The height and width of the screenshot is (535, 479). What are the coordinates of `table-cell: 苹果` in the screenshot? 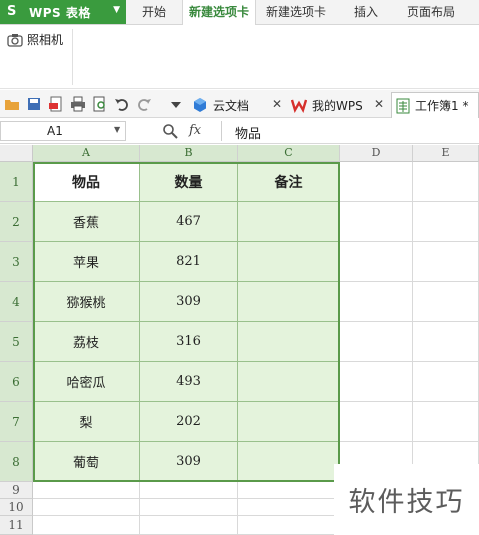 It's located at (86, 262).